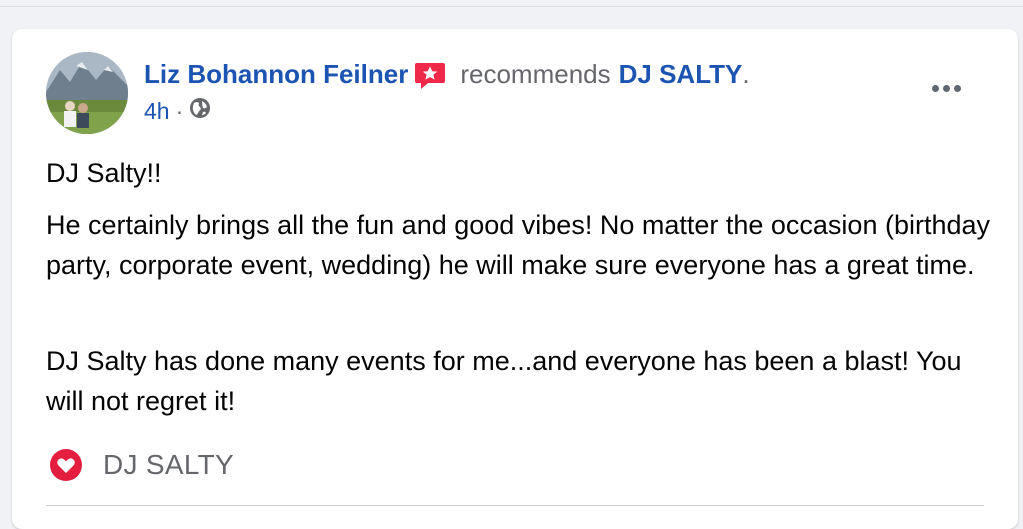 This screenshot has width=1023, height=529. What do you see at coordinates (66, 465) in the screenshot?
I see `heart-icon` at bounding box center [66, 465].